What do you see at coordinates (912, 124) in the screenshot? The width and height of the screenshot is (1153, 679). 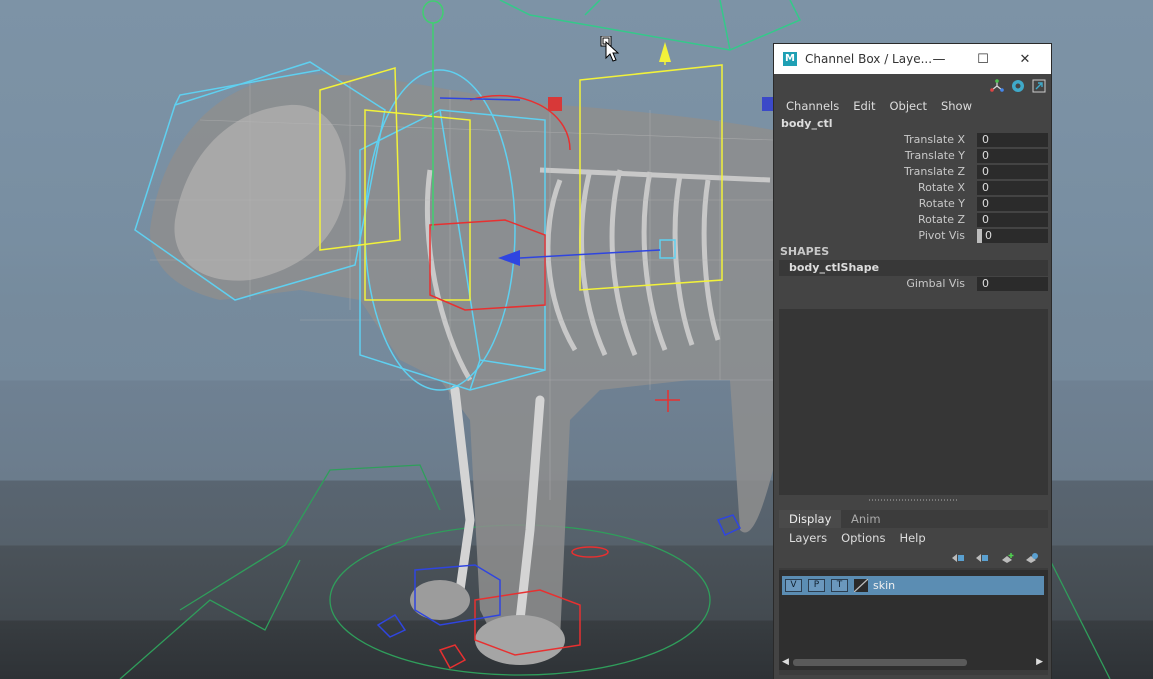 I see `selected-object-name: body_ctl` at bounding box center [912, 124].